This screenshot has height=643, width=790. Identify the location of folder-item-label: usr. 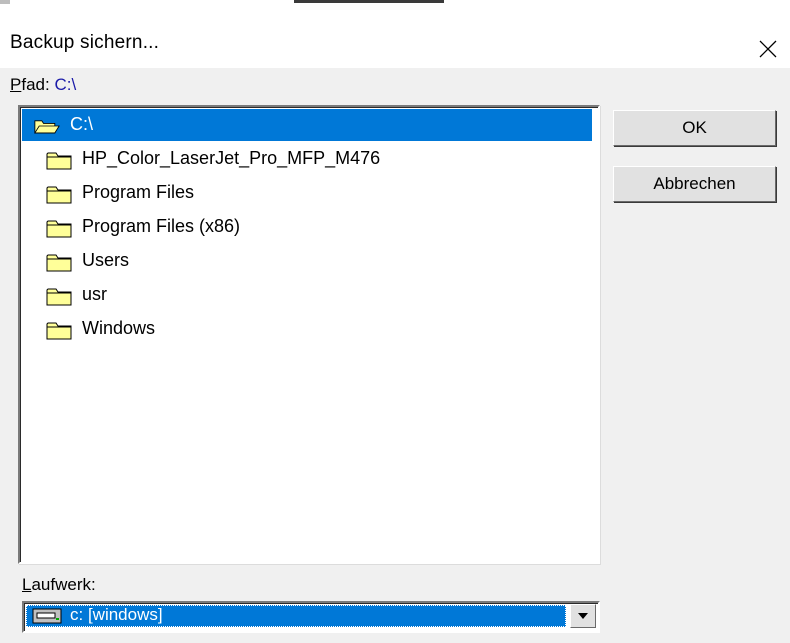
(95, 294).